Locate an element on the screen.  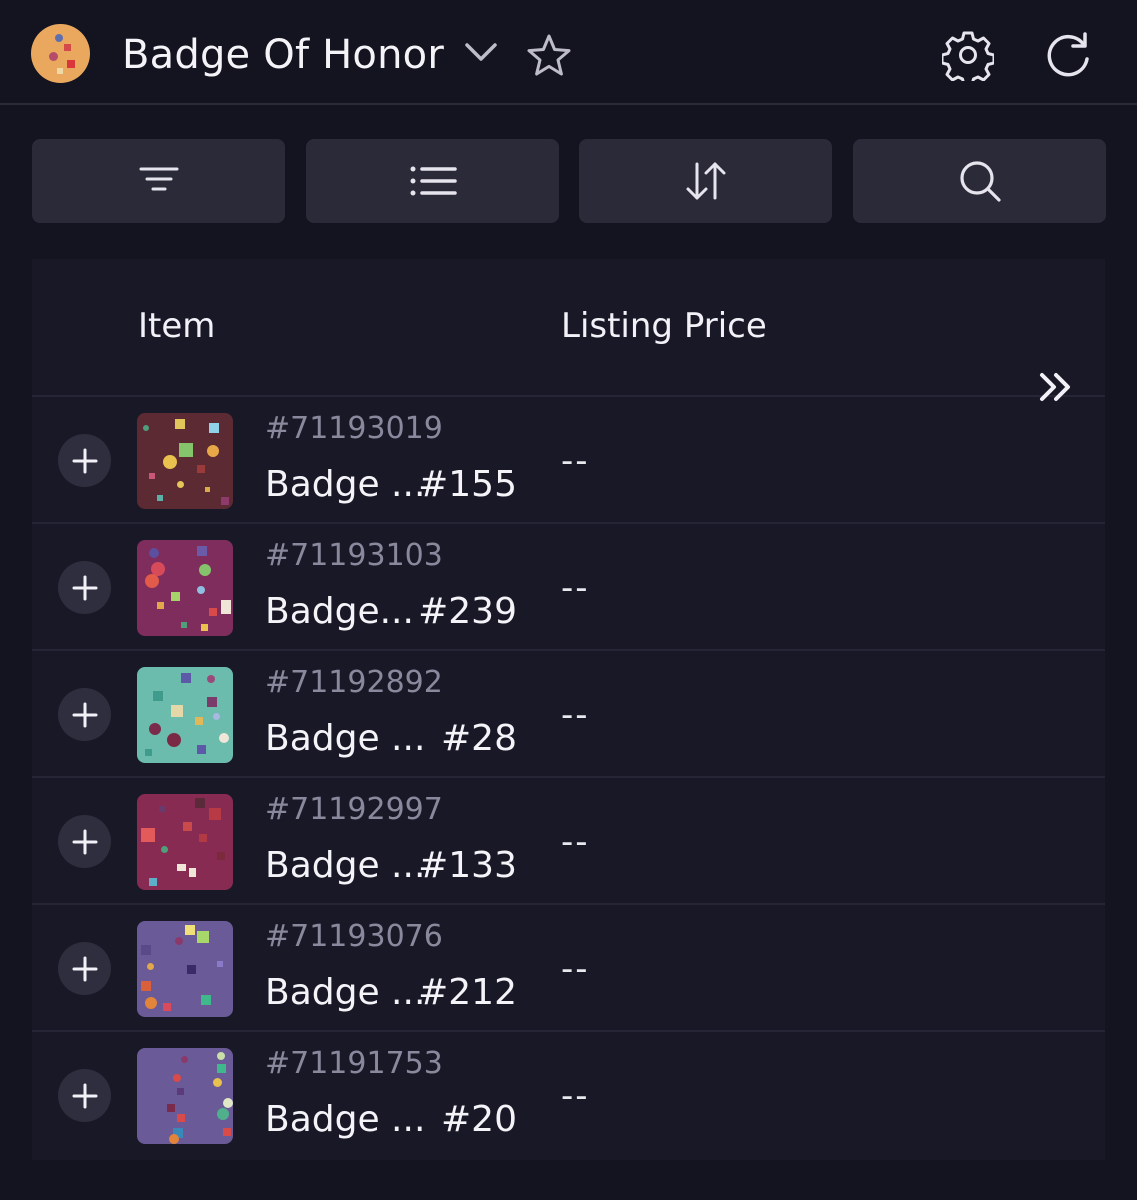
search-icon is located at coordinates (980, 181).